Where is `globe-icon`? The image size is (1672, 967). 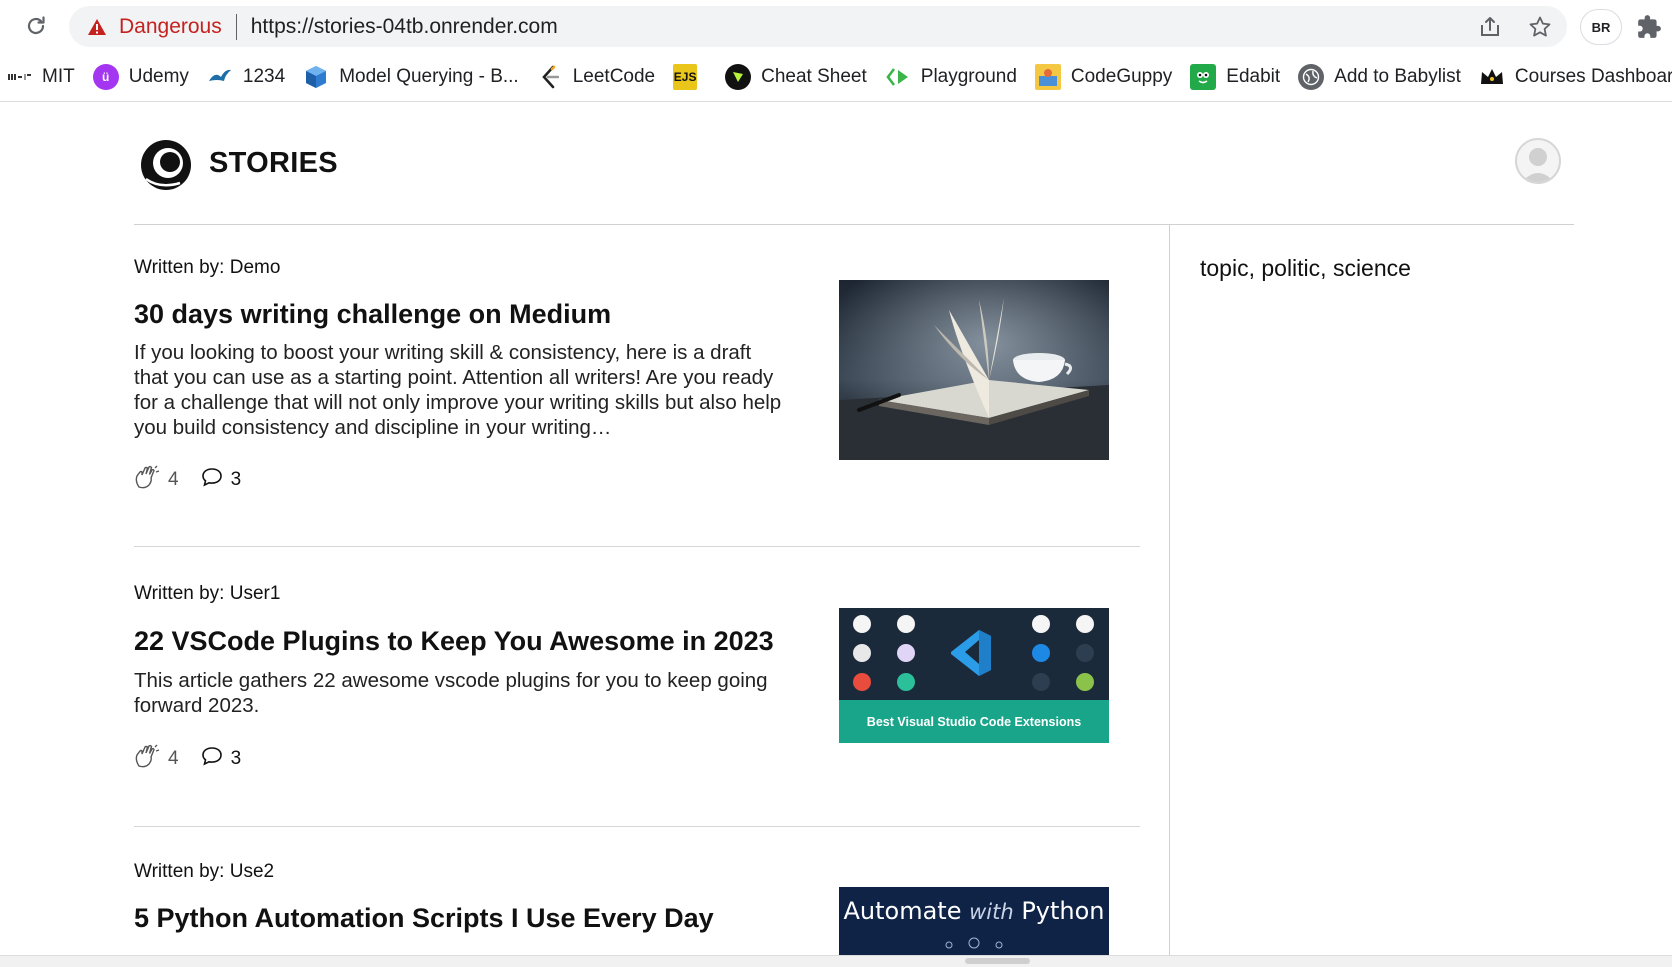
globe-icon is located at coordinates (1311, 77).